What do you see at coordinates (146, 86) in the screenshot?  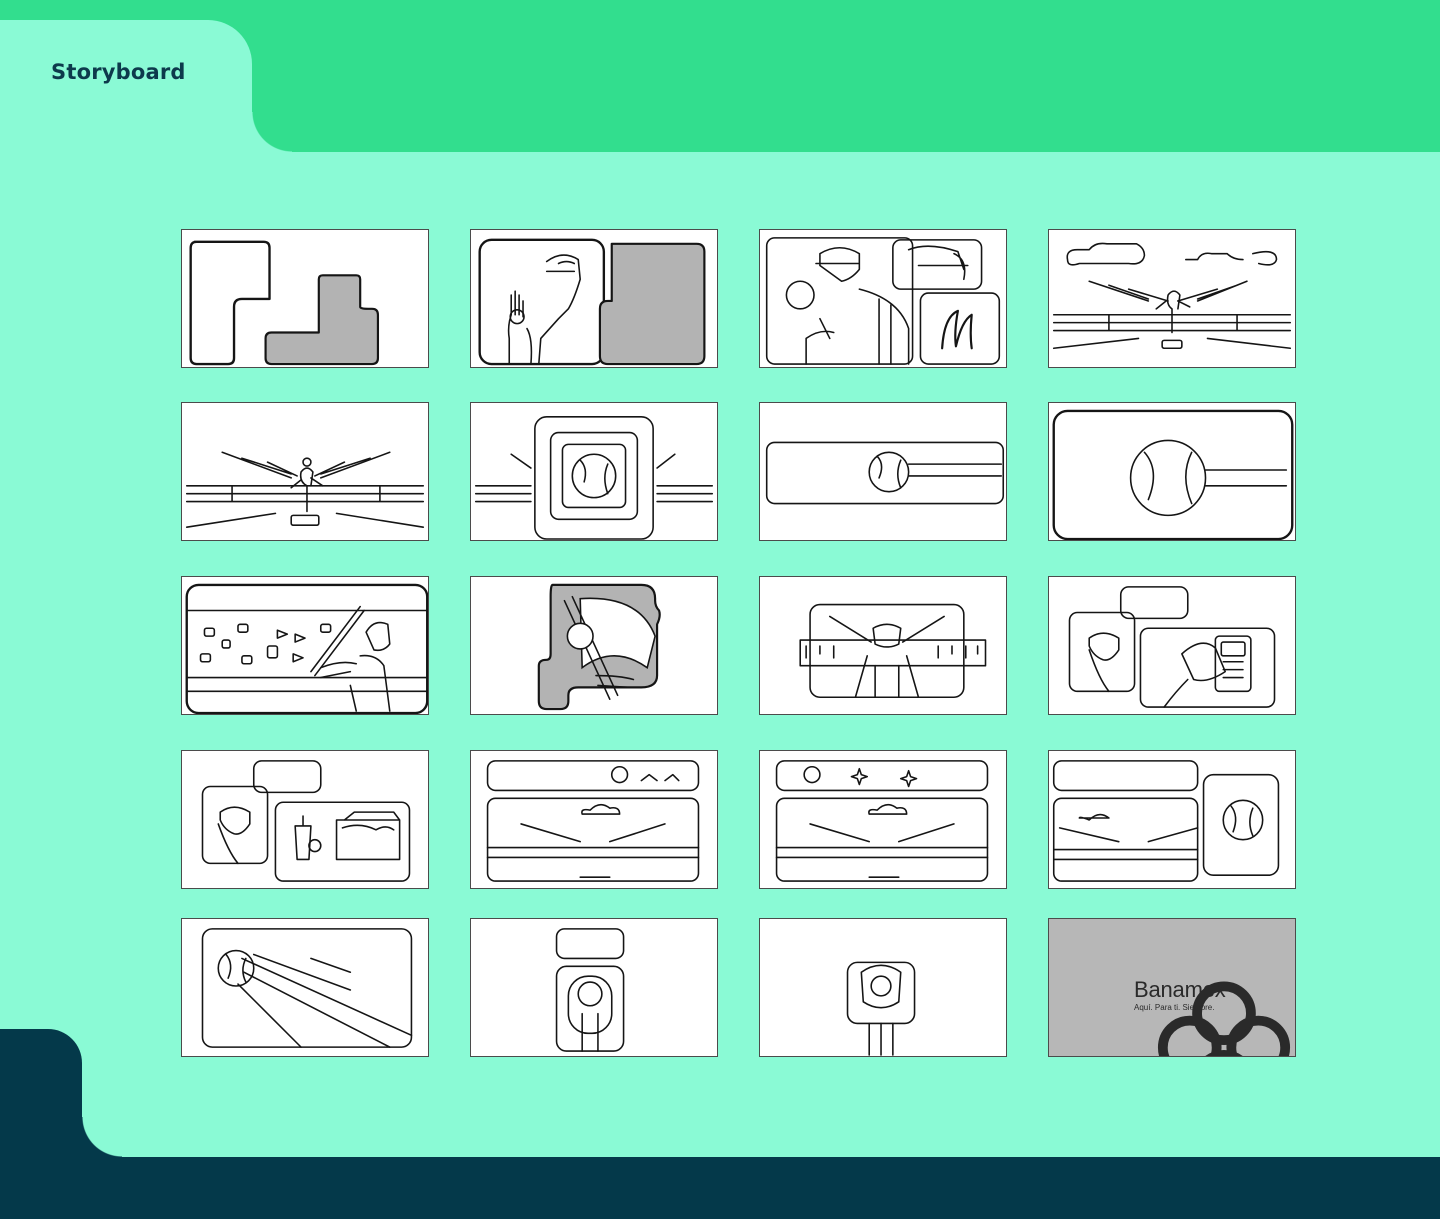 I see `title-tab` at bounding box center [146, 86].